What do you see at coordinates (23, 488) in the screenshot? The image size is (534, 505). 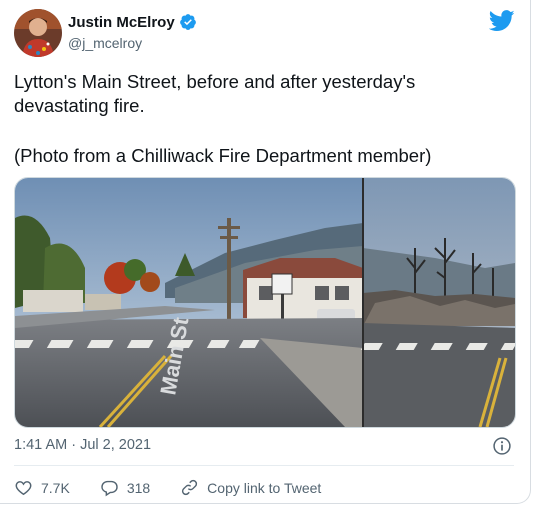 I see `heart-icon` at bounding box center [23, 488].